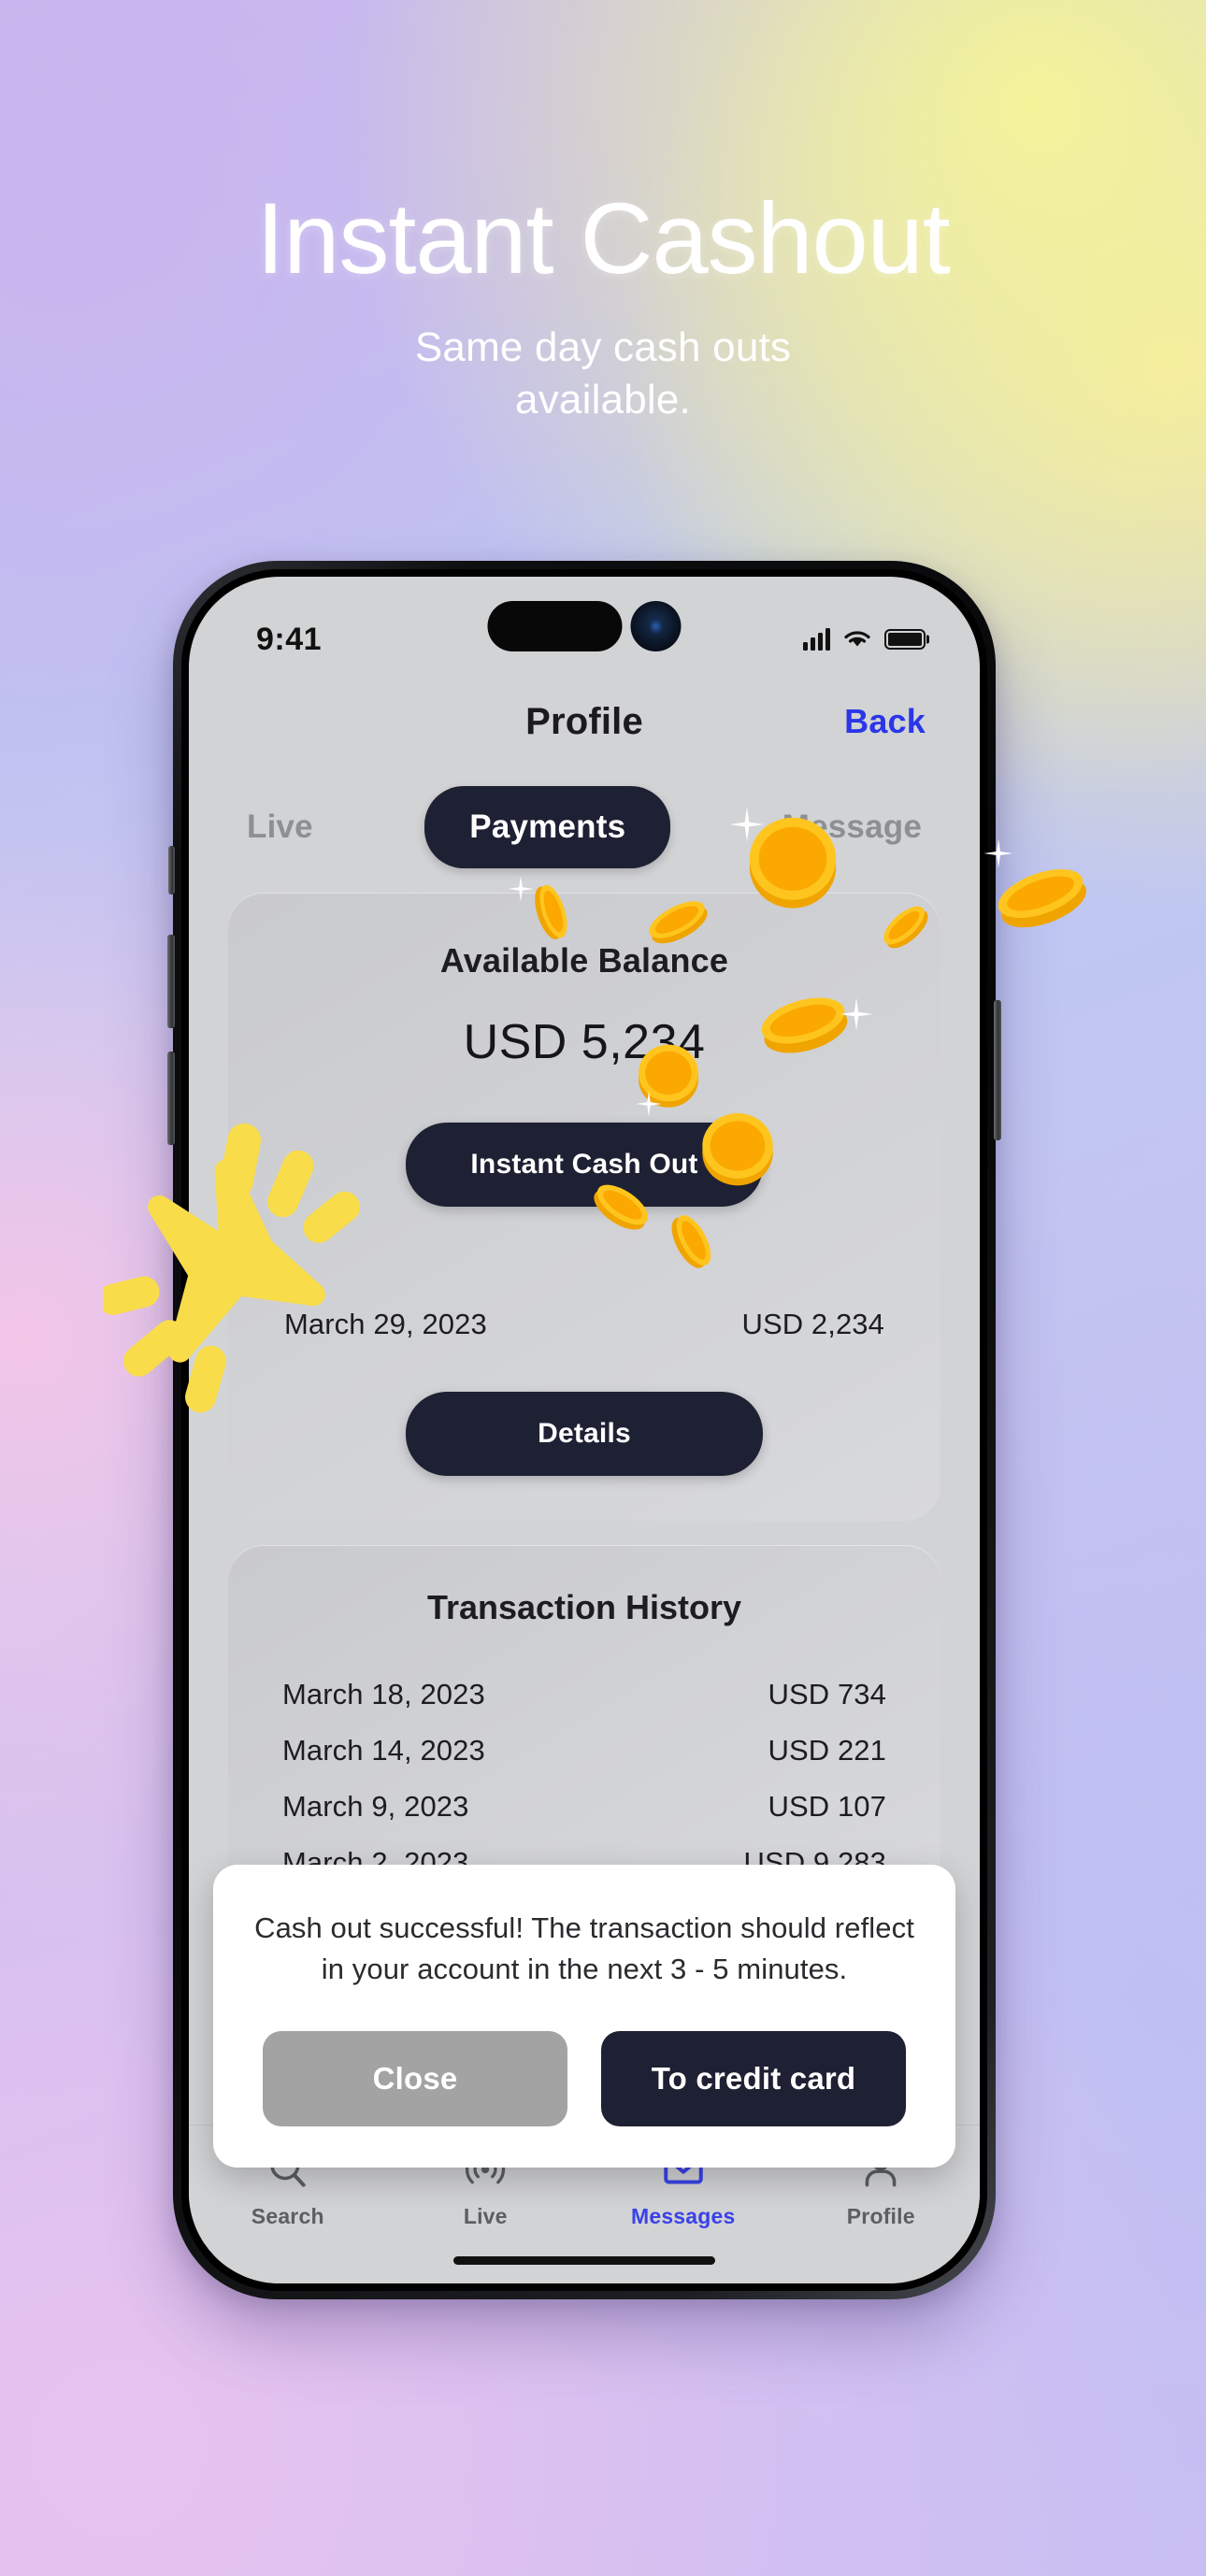 The height and width of the screenshot is (2576, 1206). I want to click on status-bar: 9:41, so click(584, 627).